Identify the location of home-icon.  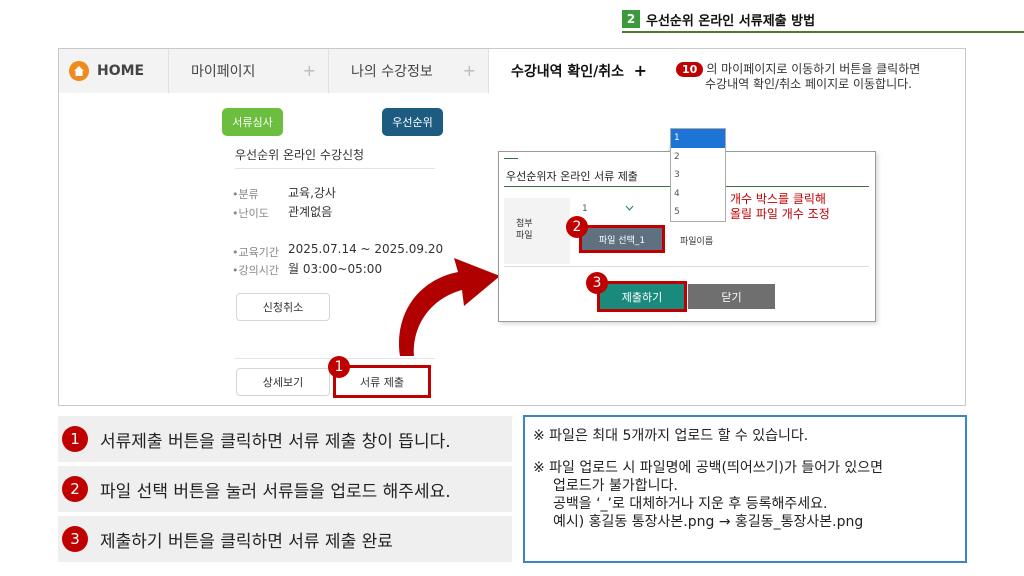
(79, 71).